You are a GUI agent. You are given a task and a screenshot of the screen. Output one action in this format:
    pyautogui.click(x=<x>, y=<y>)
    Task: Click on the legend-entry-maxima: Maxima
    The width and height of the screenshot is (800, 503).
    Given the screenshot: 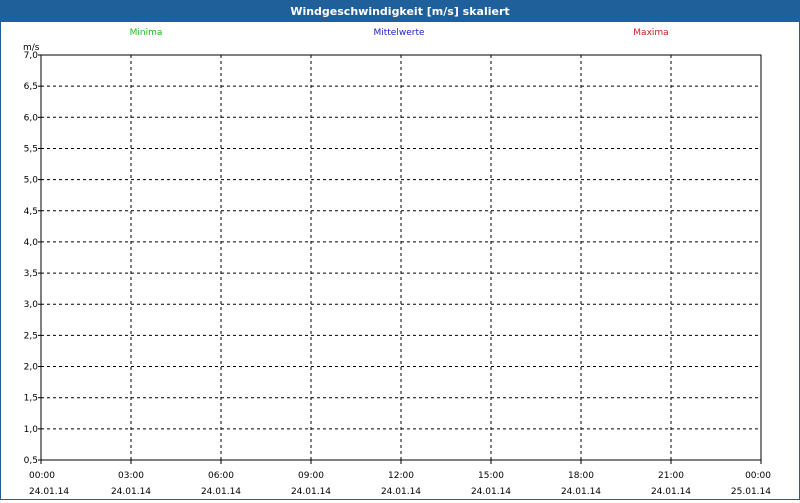 What is the action you would take?
    pyautogui.click(x=650, y=33)
    